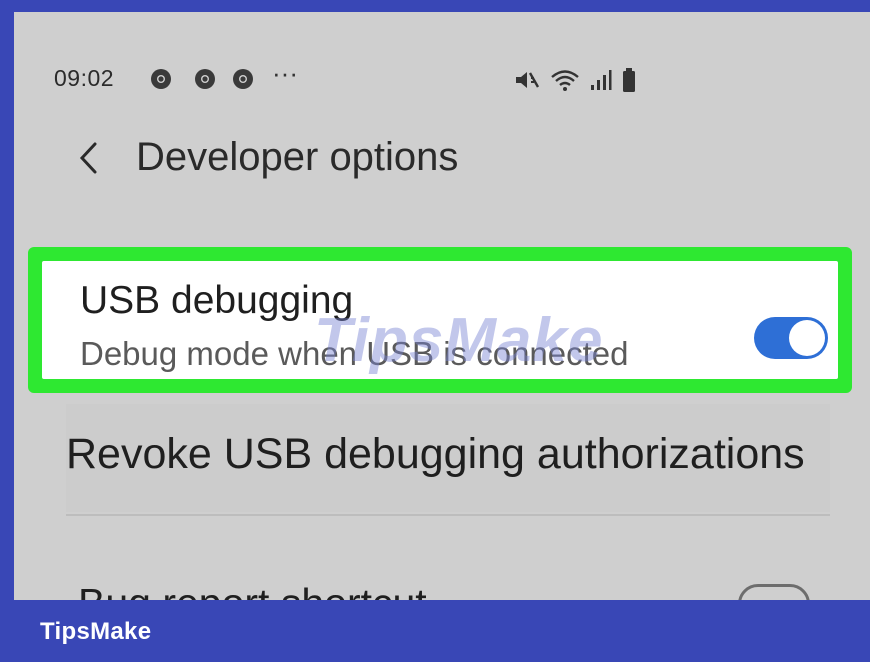 The height and width of the screenshot is (662, 870). What do you see at coordinates (435, 454) in the screenshot?
I see `setting-label: Revoke USB debugging authorizations` at bounding box center [435, 454].